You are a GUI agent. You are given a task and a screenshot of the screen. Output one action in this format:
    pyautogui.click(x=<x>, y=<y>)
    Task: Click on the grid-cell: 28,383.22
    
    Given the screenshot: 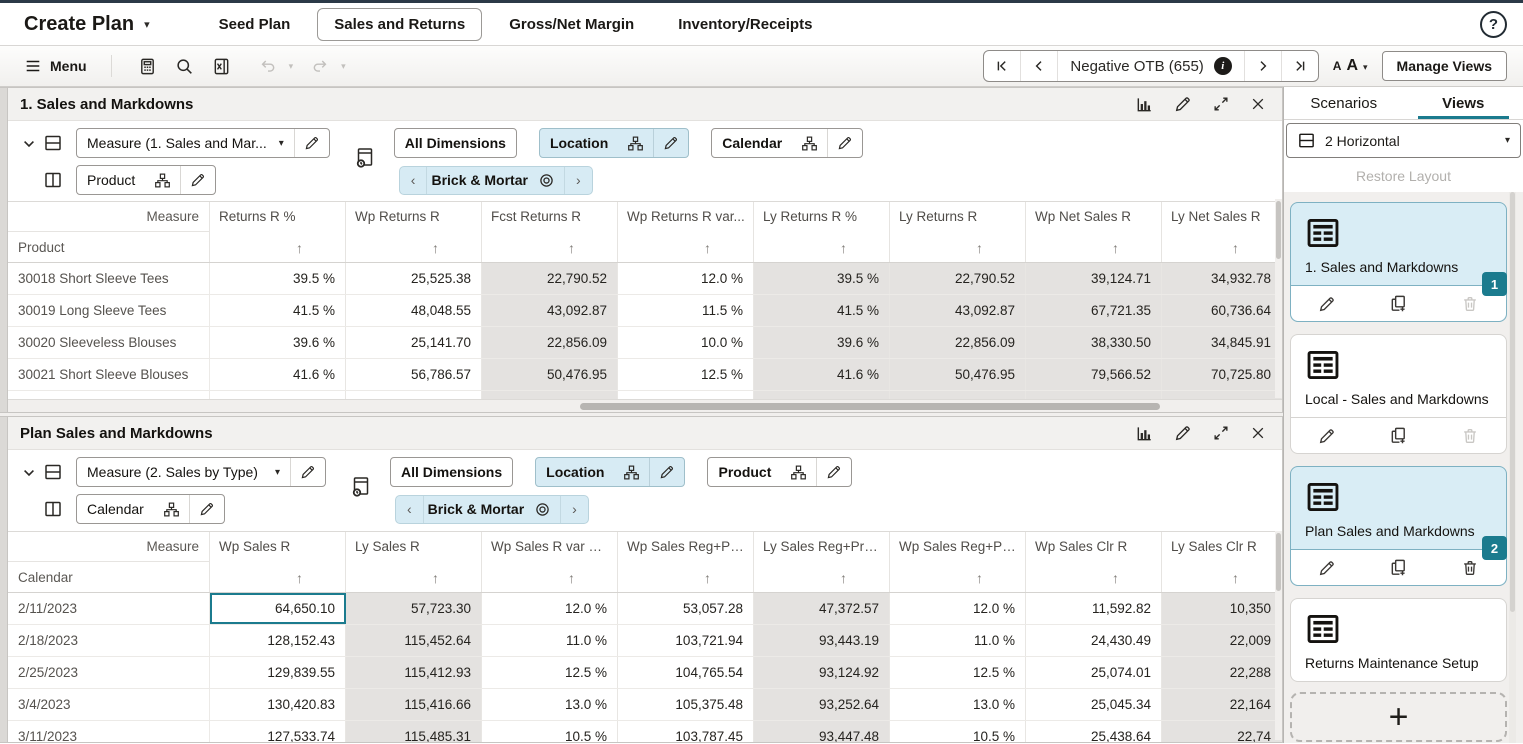 What is the action you would take?
    pyautogui.click(x=1094, y=395)
    